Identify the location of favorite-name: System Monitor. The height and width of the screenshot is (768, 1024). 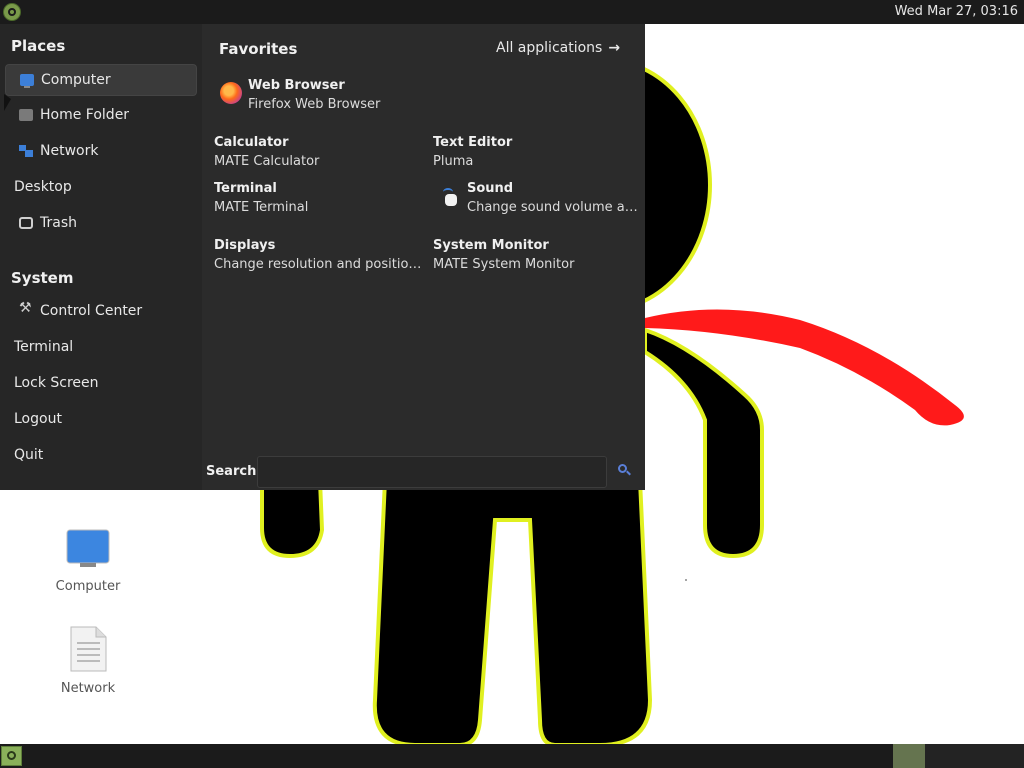
(491, 245).